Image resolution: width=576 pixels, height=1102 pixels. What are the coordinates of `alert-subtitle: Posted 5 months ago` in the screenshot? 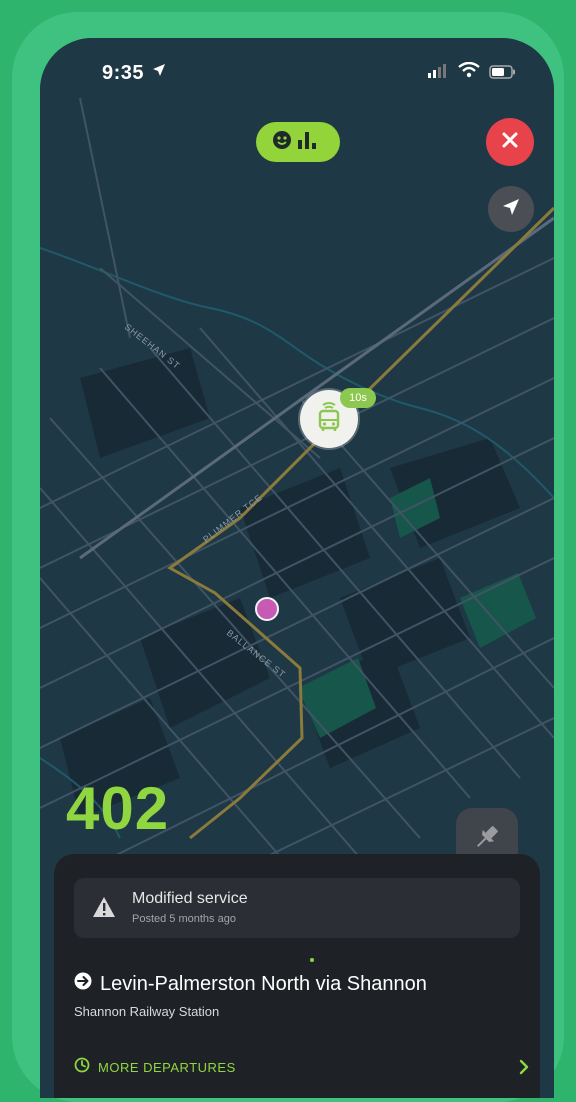 It's located at (184, 919).